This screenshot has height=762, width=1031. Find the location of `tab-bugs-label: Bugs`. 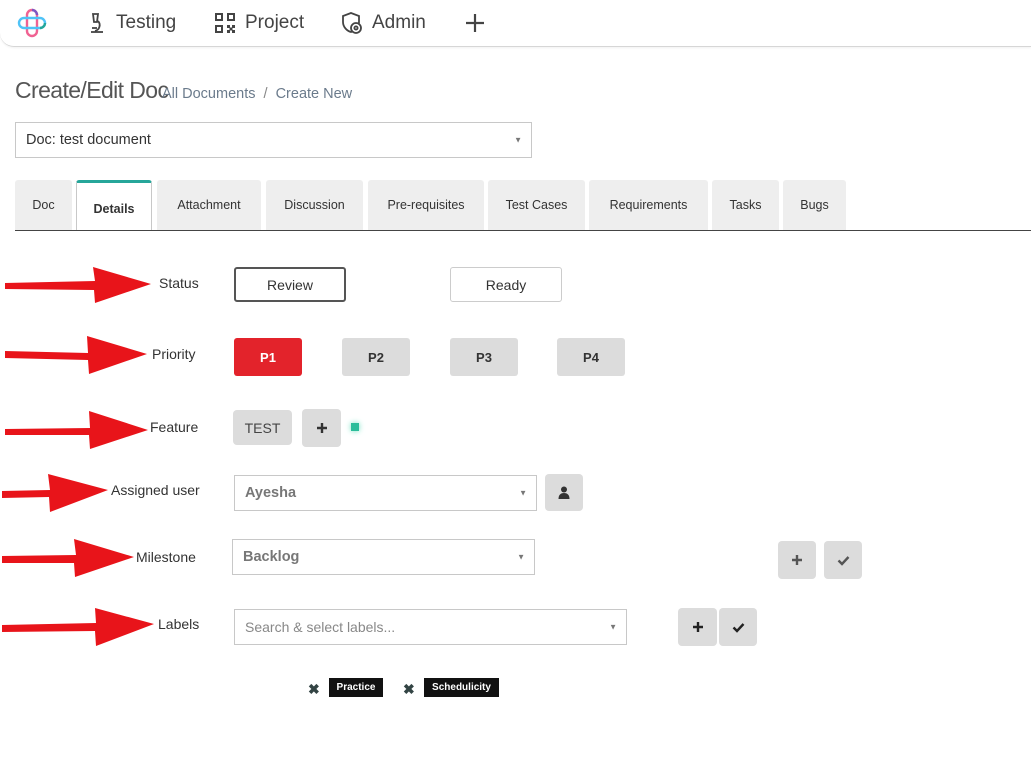

tab-bugs-label: Bugs is located at coordinates (814, 205).